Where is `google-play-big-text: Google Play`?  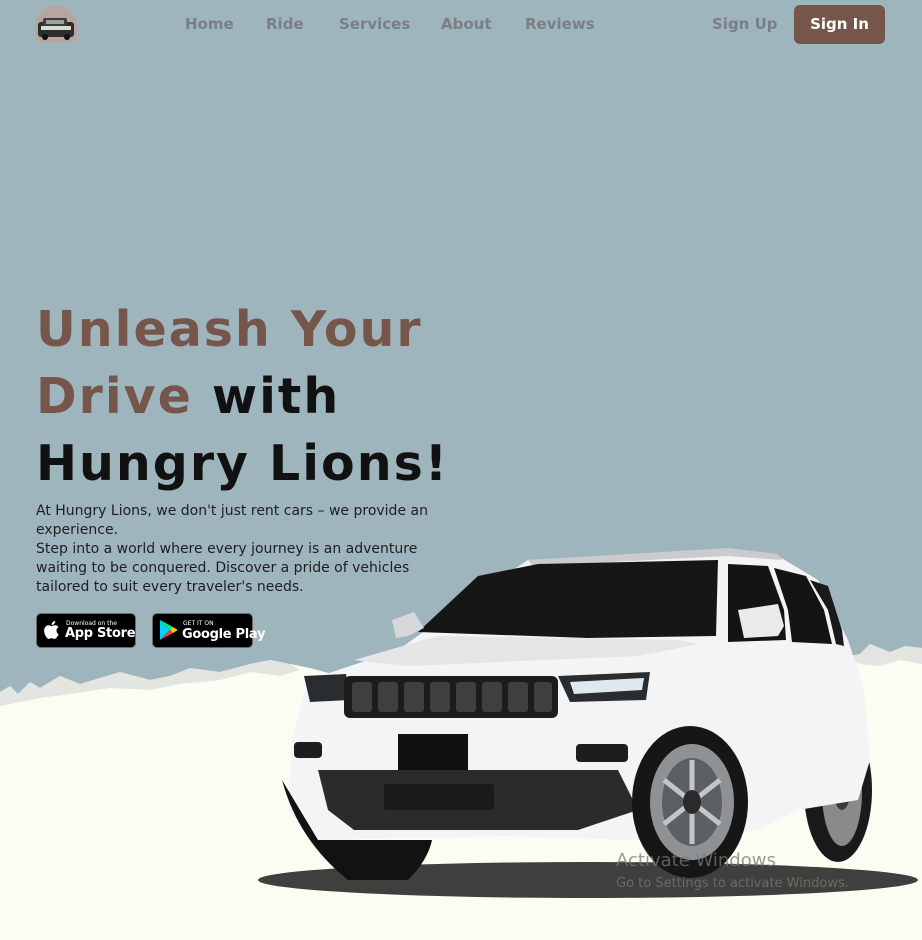
google-play-big-text: Google Play is located at coordinates (224, 634).